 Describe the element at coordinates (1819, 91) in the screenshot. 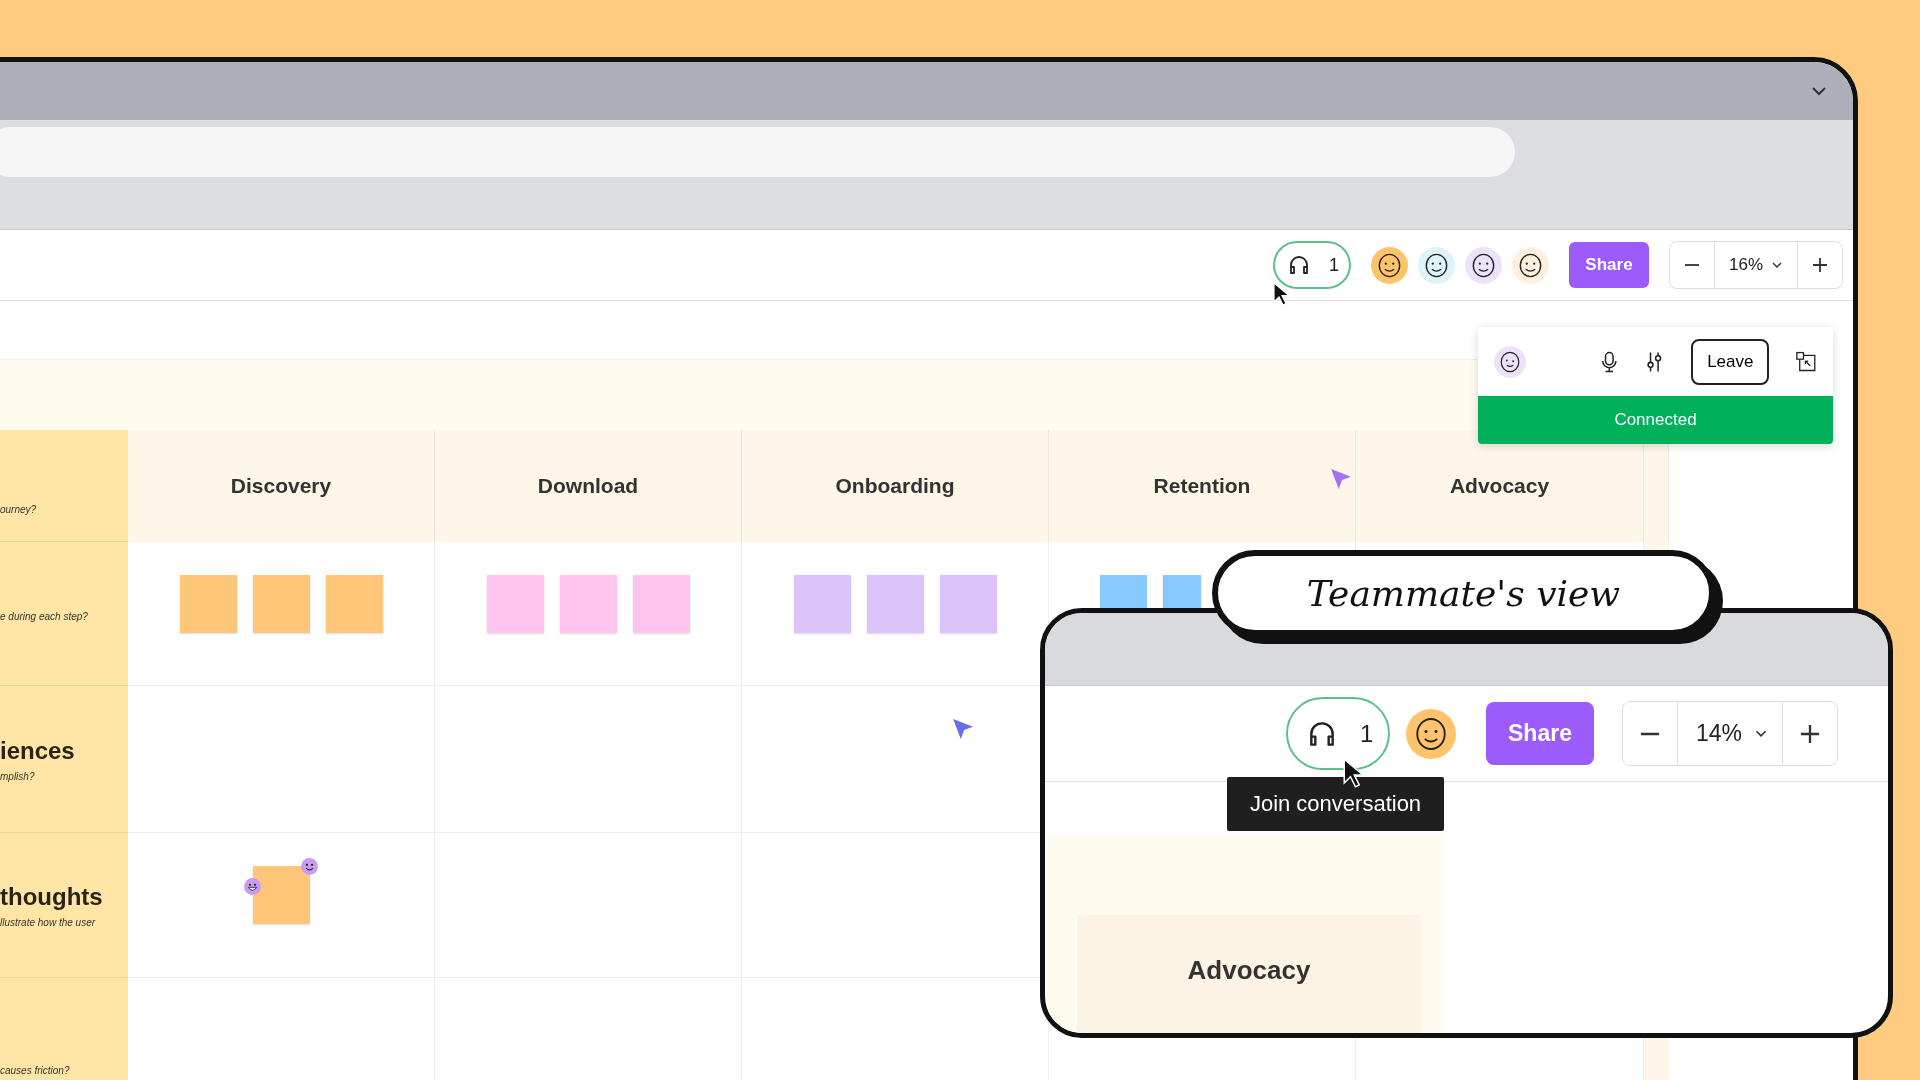

I see `chevron-down-icon` at that location.